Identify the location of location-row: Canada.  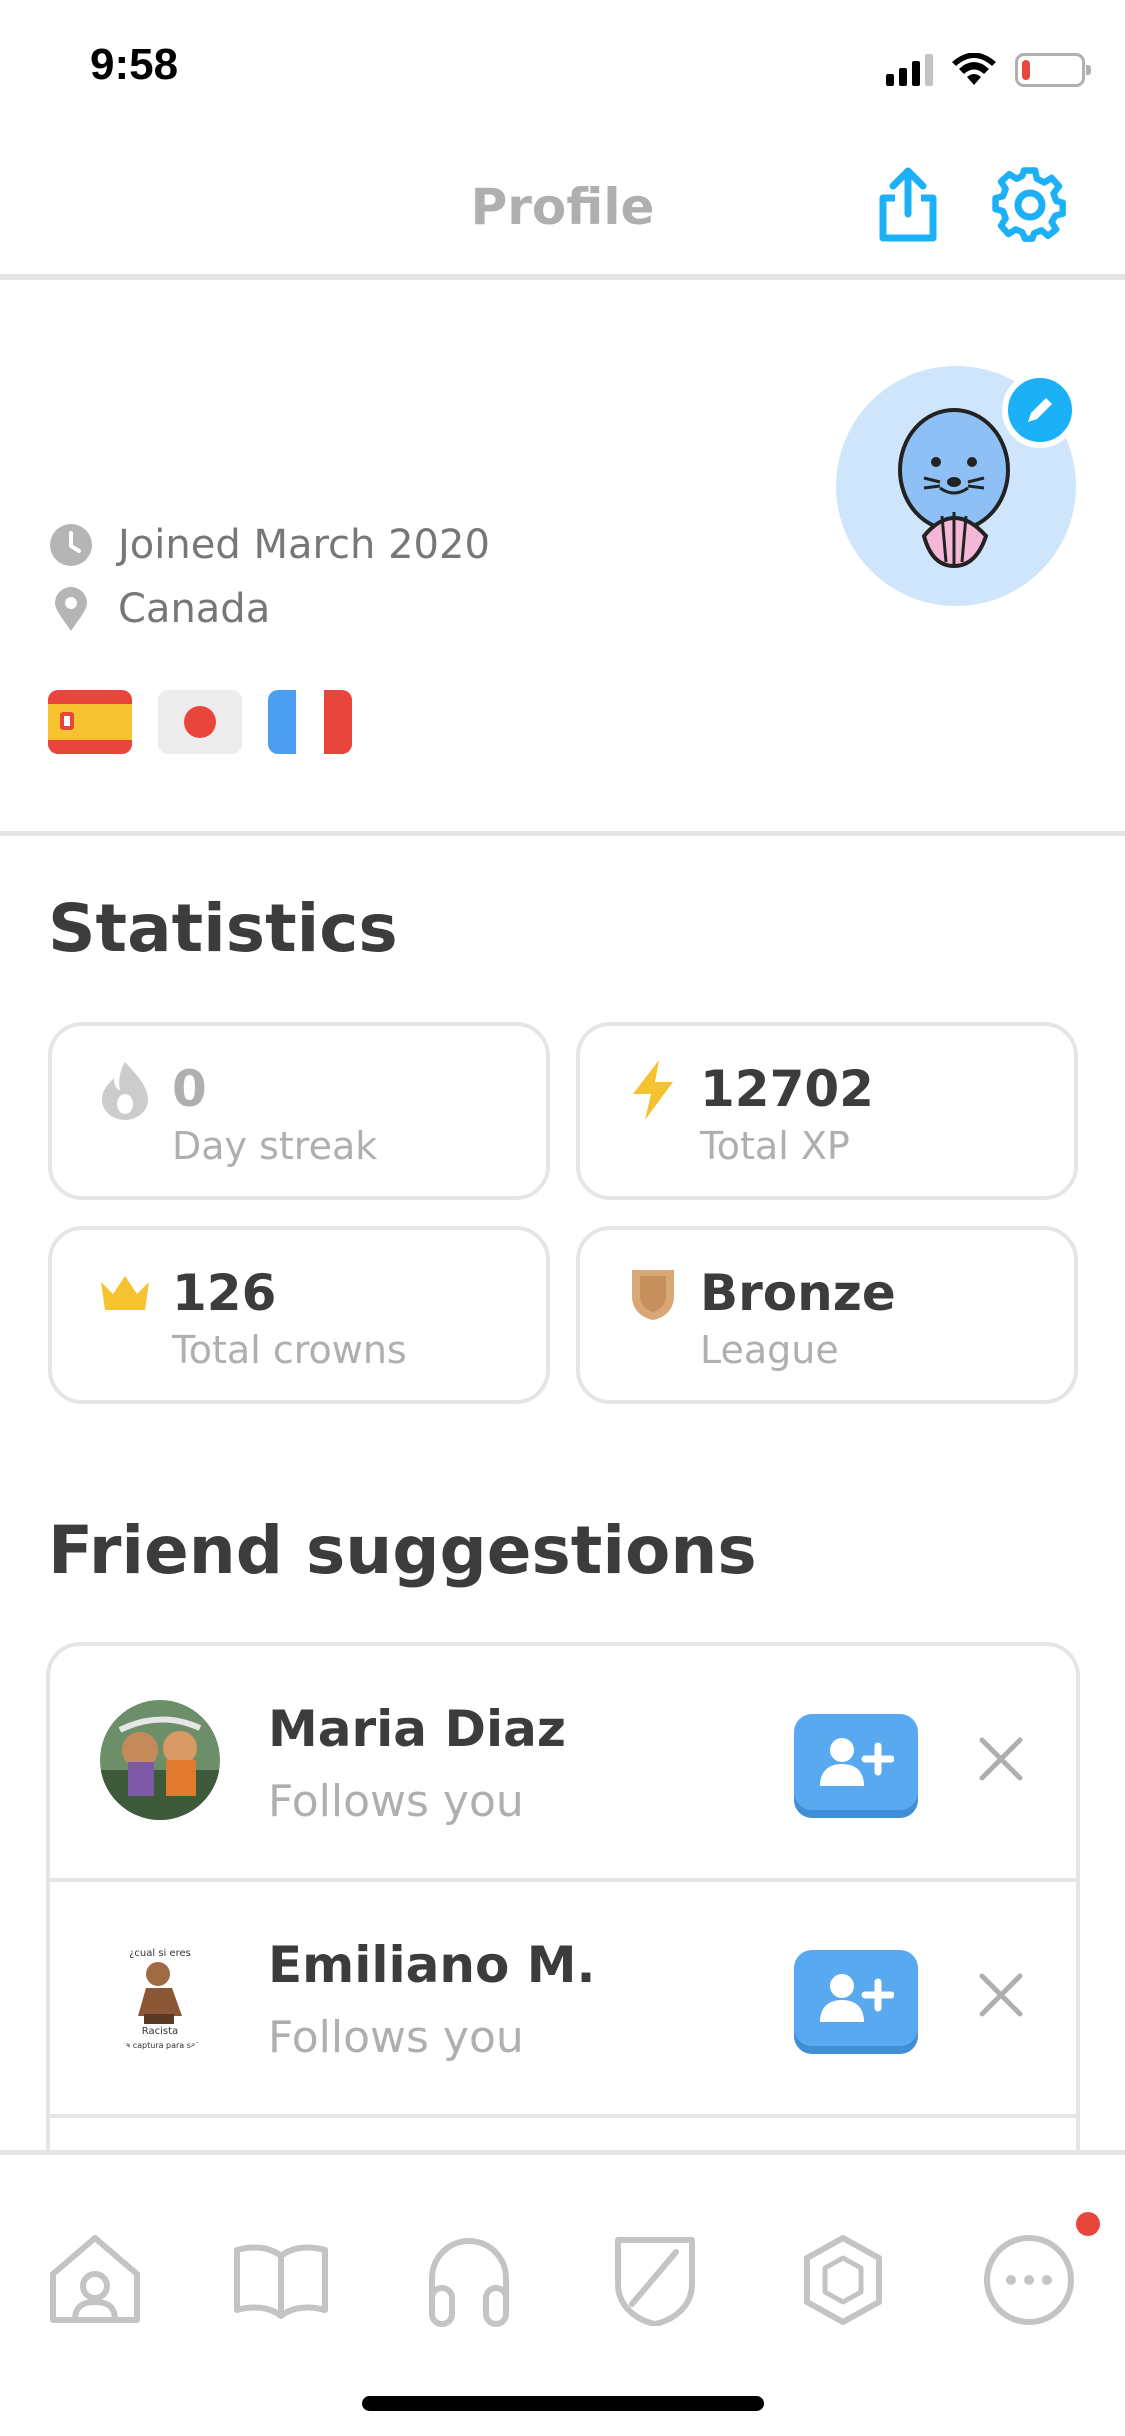
(159, 609).